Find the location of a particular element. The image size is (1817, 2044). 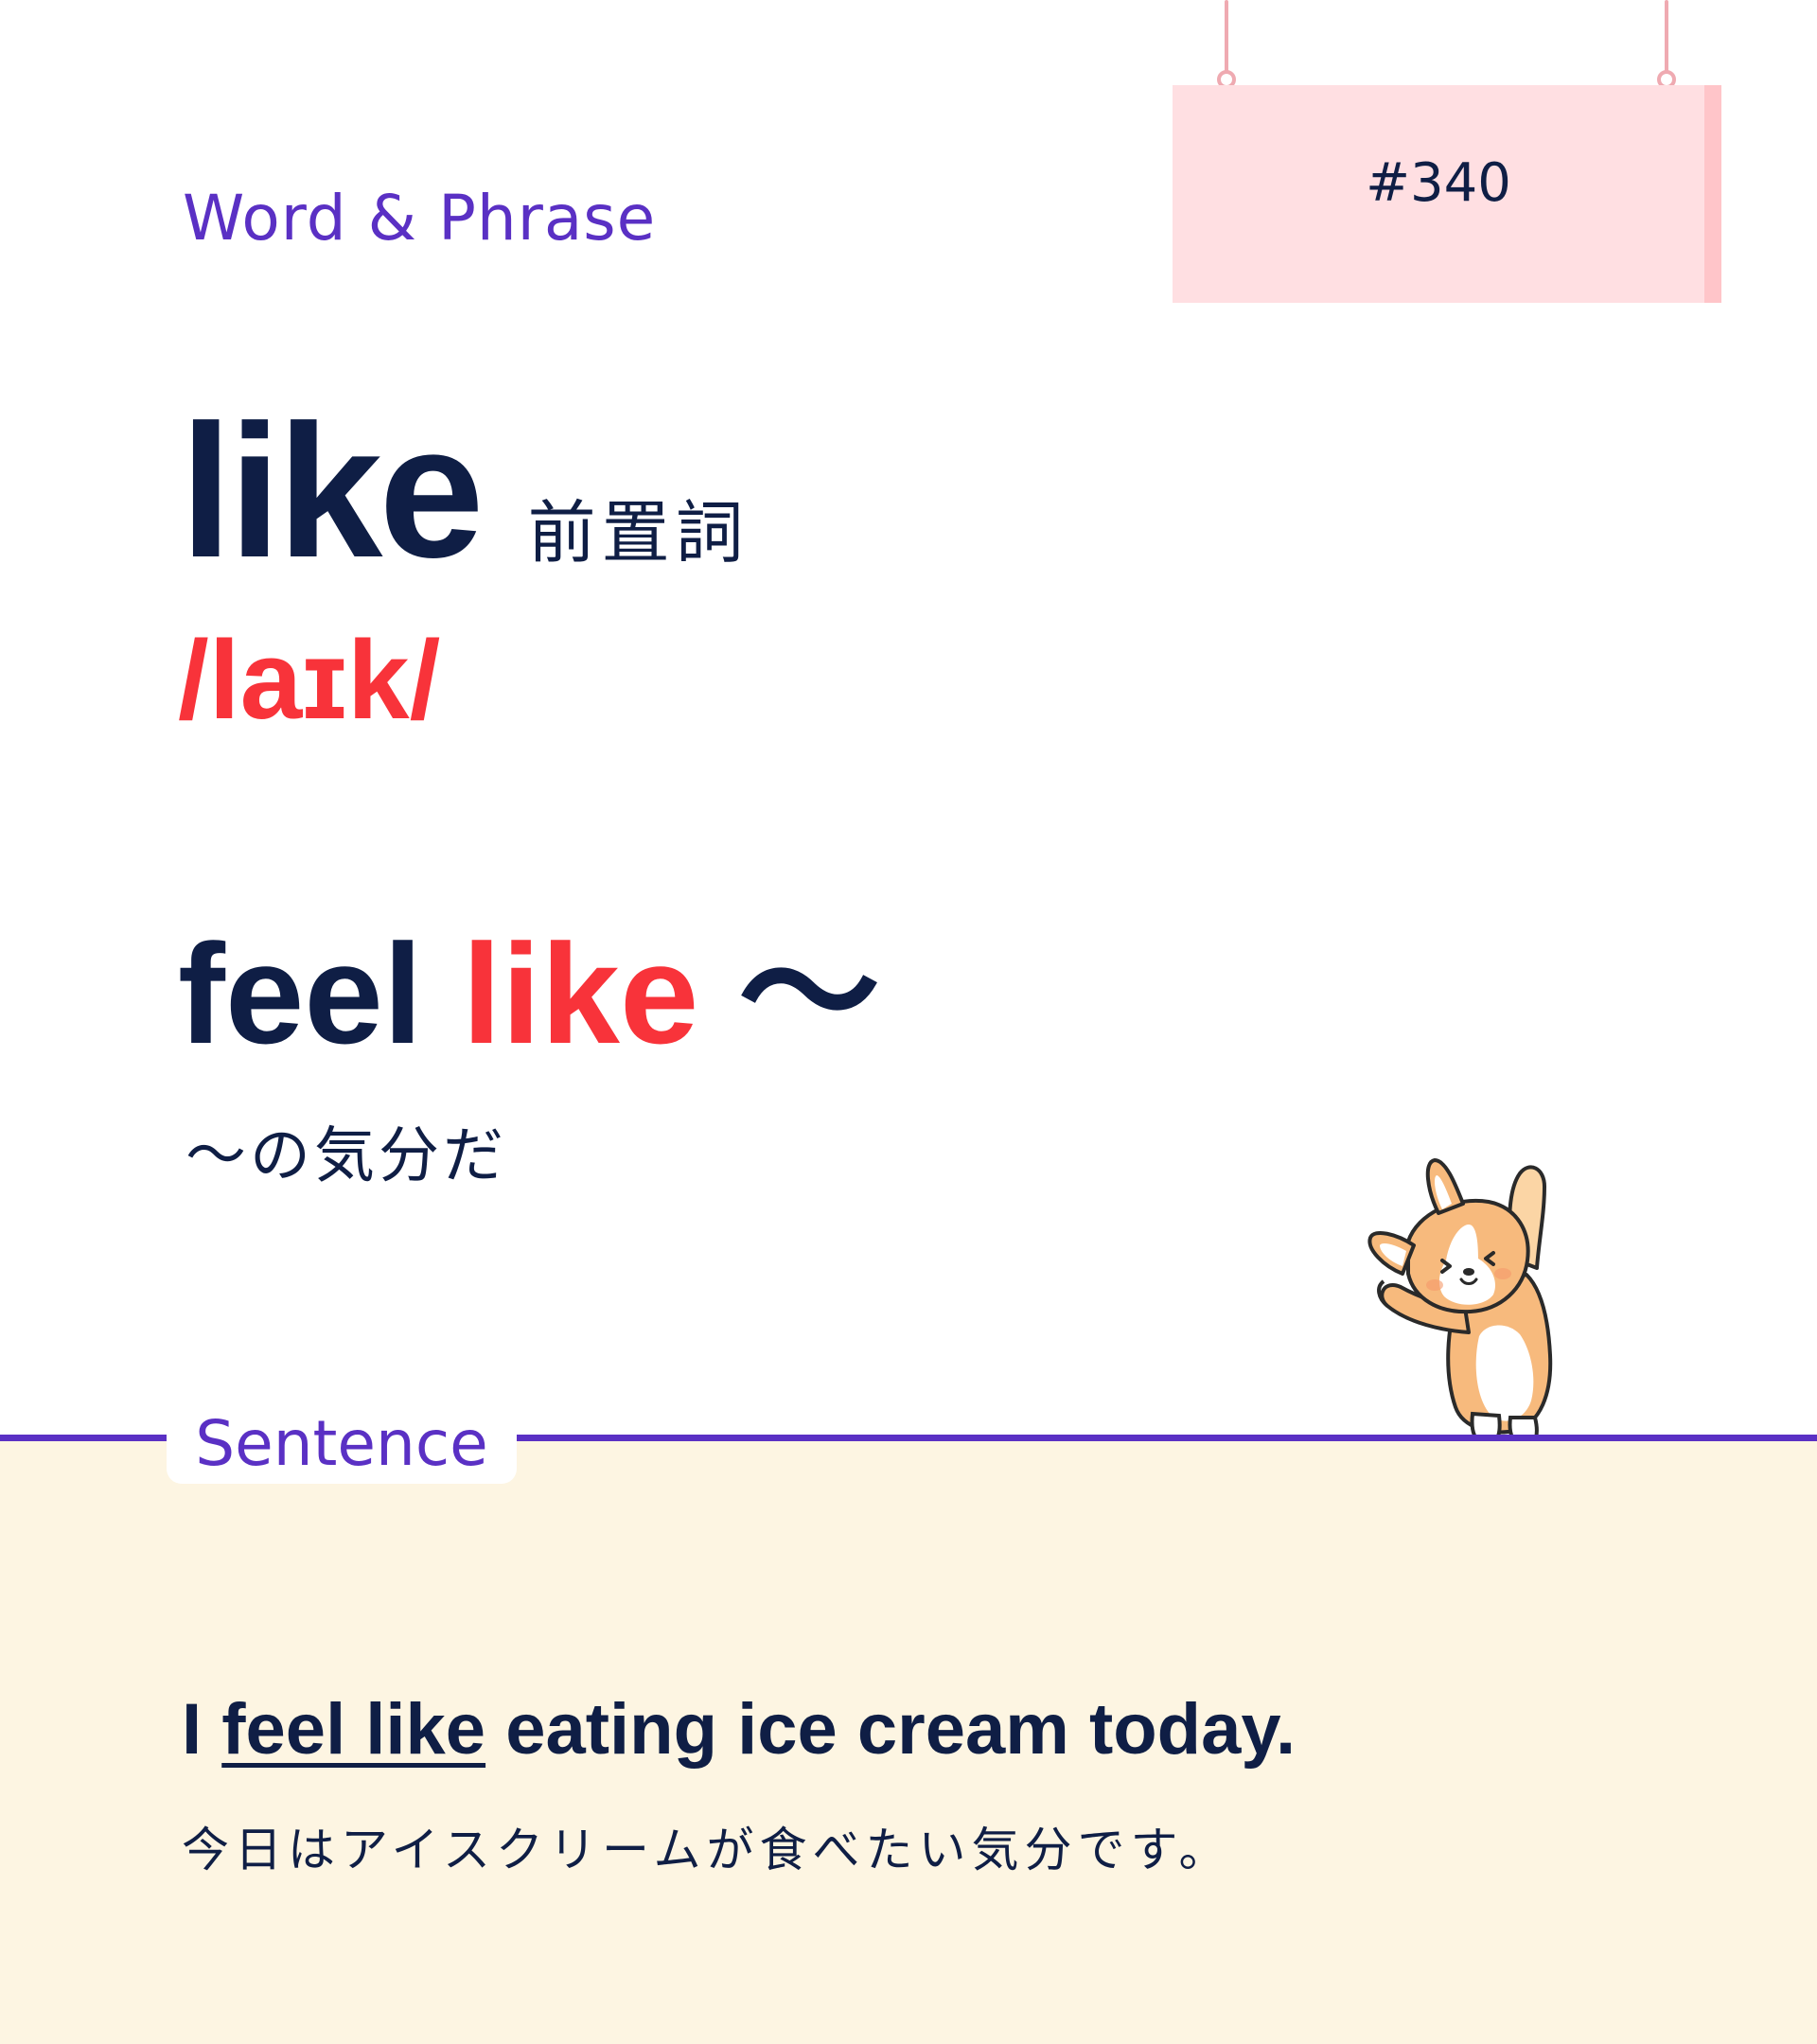

number-sign: #340 is located at coordinates (1447, 194).